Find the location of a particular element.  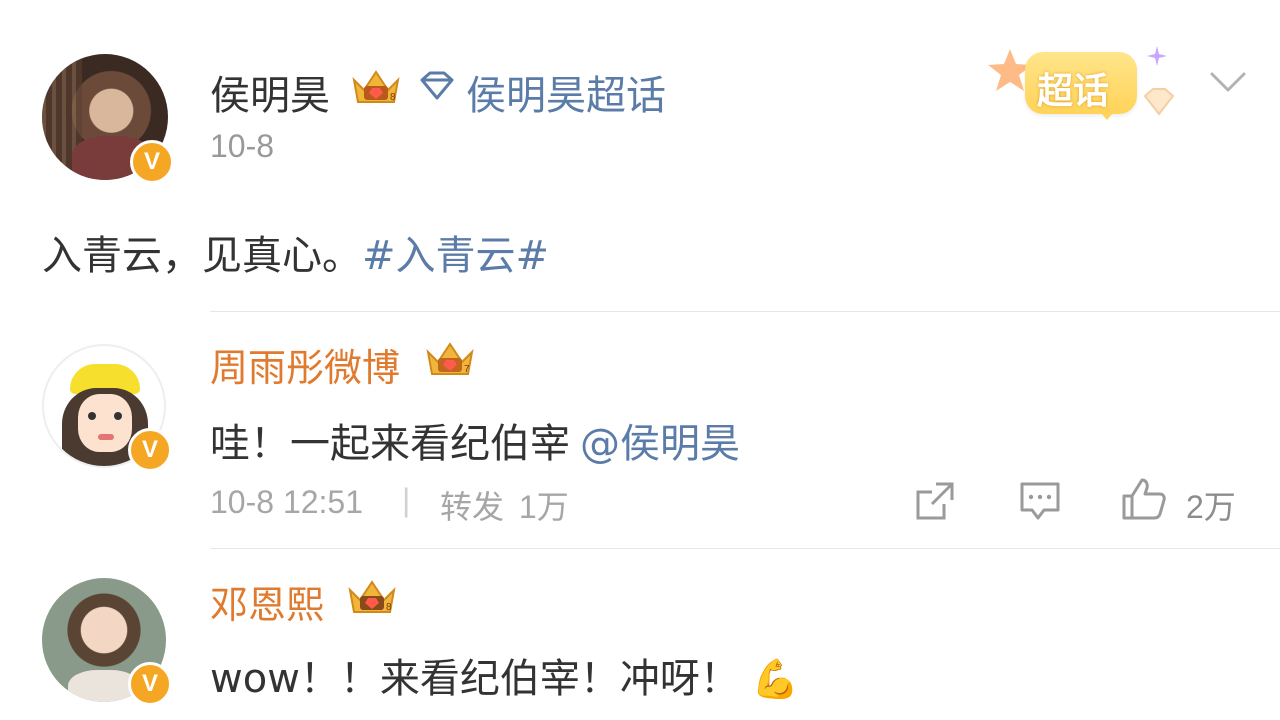

like-count: 2万 is located at coordinates (1211, 507).